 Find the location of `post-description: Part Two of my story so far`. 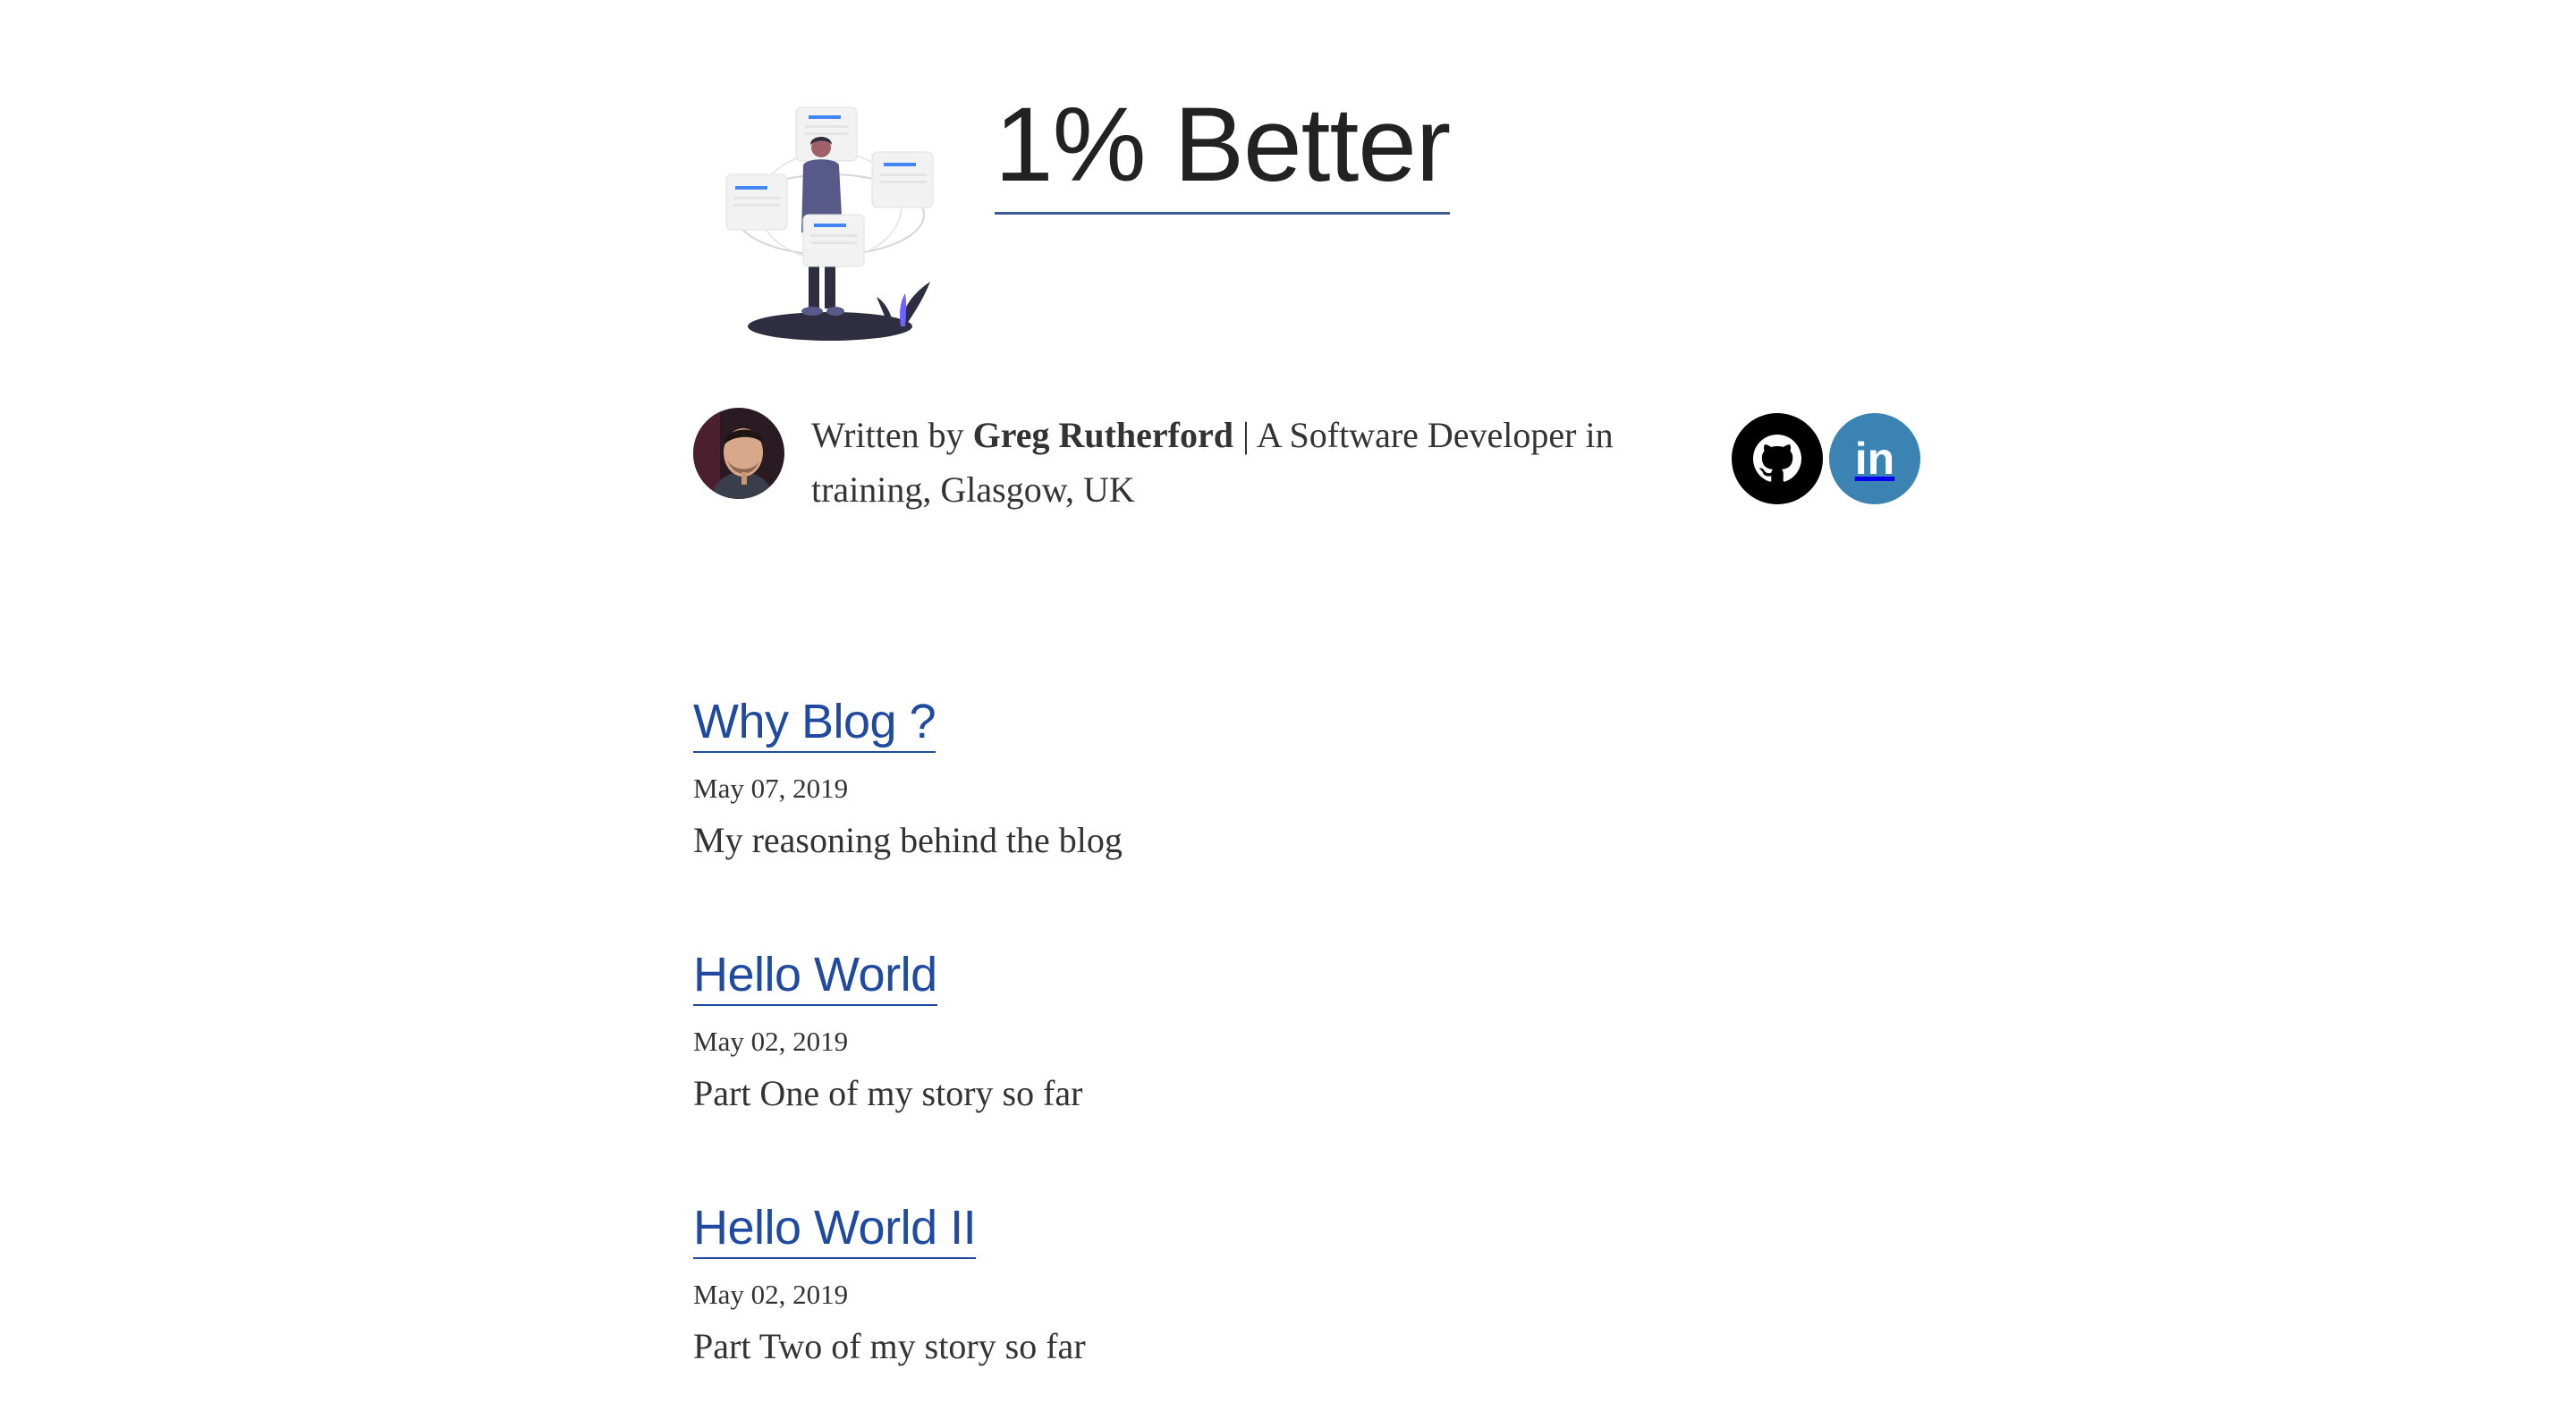

post-description: Part Two of my story so far is located at coordinates (889, 1346).